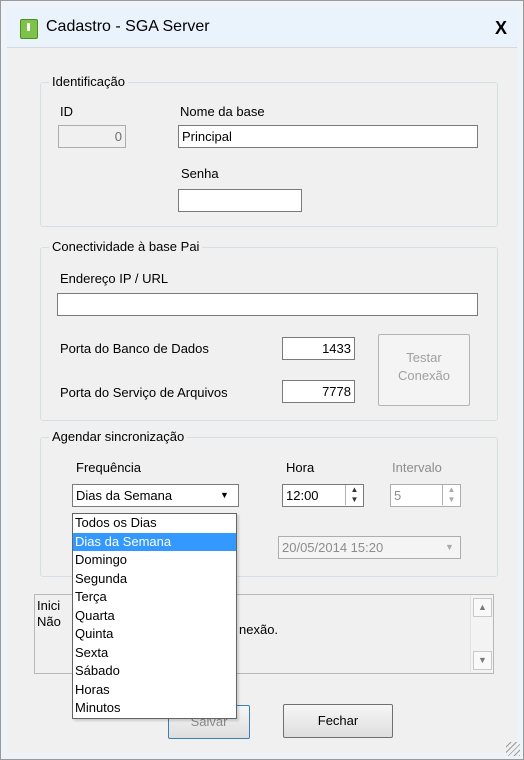 This screenshot has width=524, height=760. I want to click on log-line-2-start: Não, so click(49, 621).